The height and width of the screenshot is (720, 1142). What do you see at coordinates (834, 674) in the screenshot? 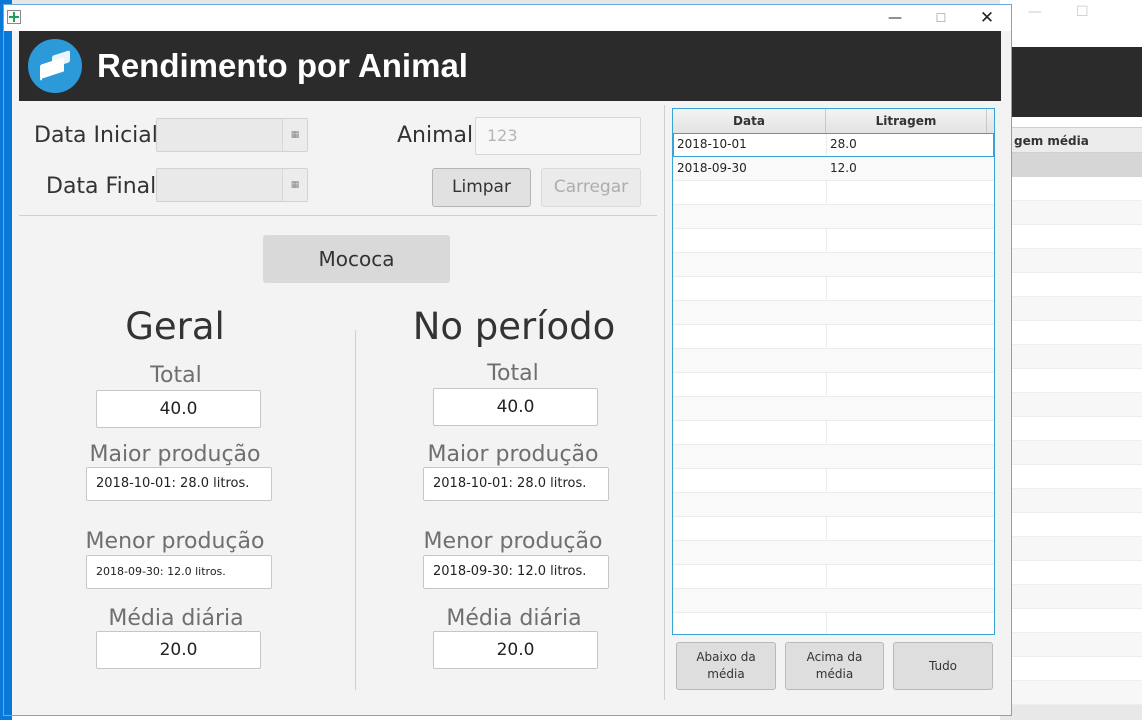
I see `acima-media-label-line2: média` at bounding box center [834, 674].